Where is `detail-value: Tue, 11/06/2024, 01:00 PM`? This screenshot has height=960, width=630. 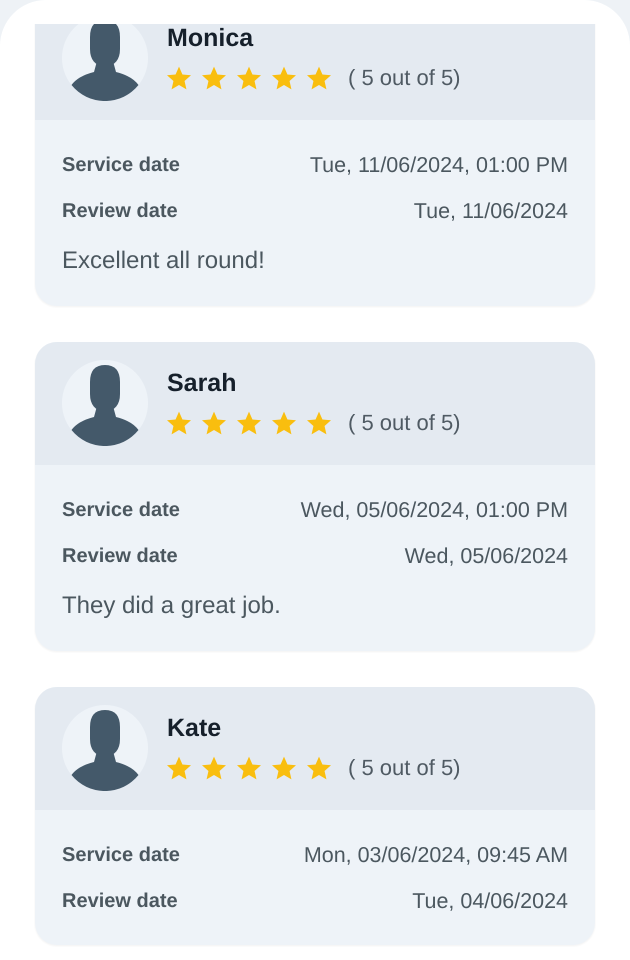 detail-value: Tue, 11/06/2024, 01:00 PM is located at coordinates (439, 165).